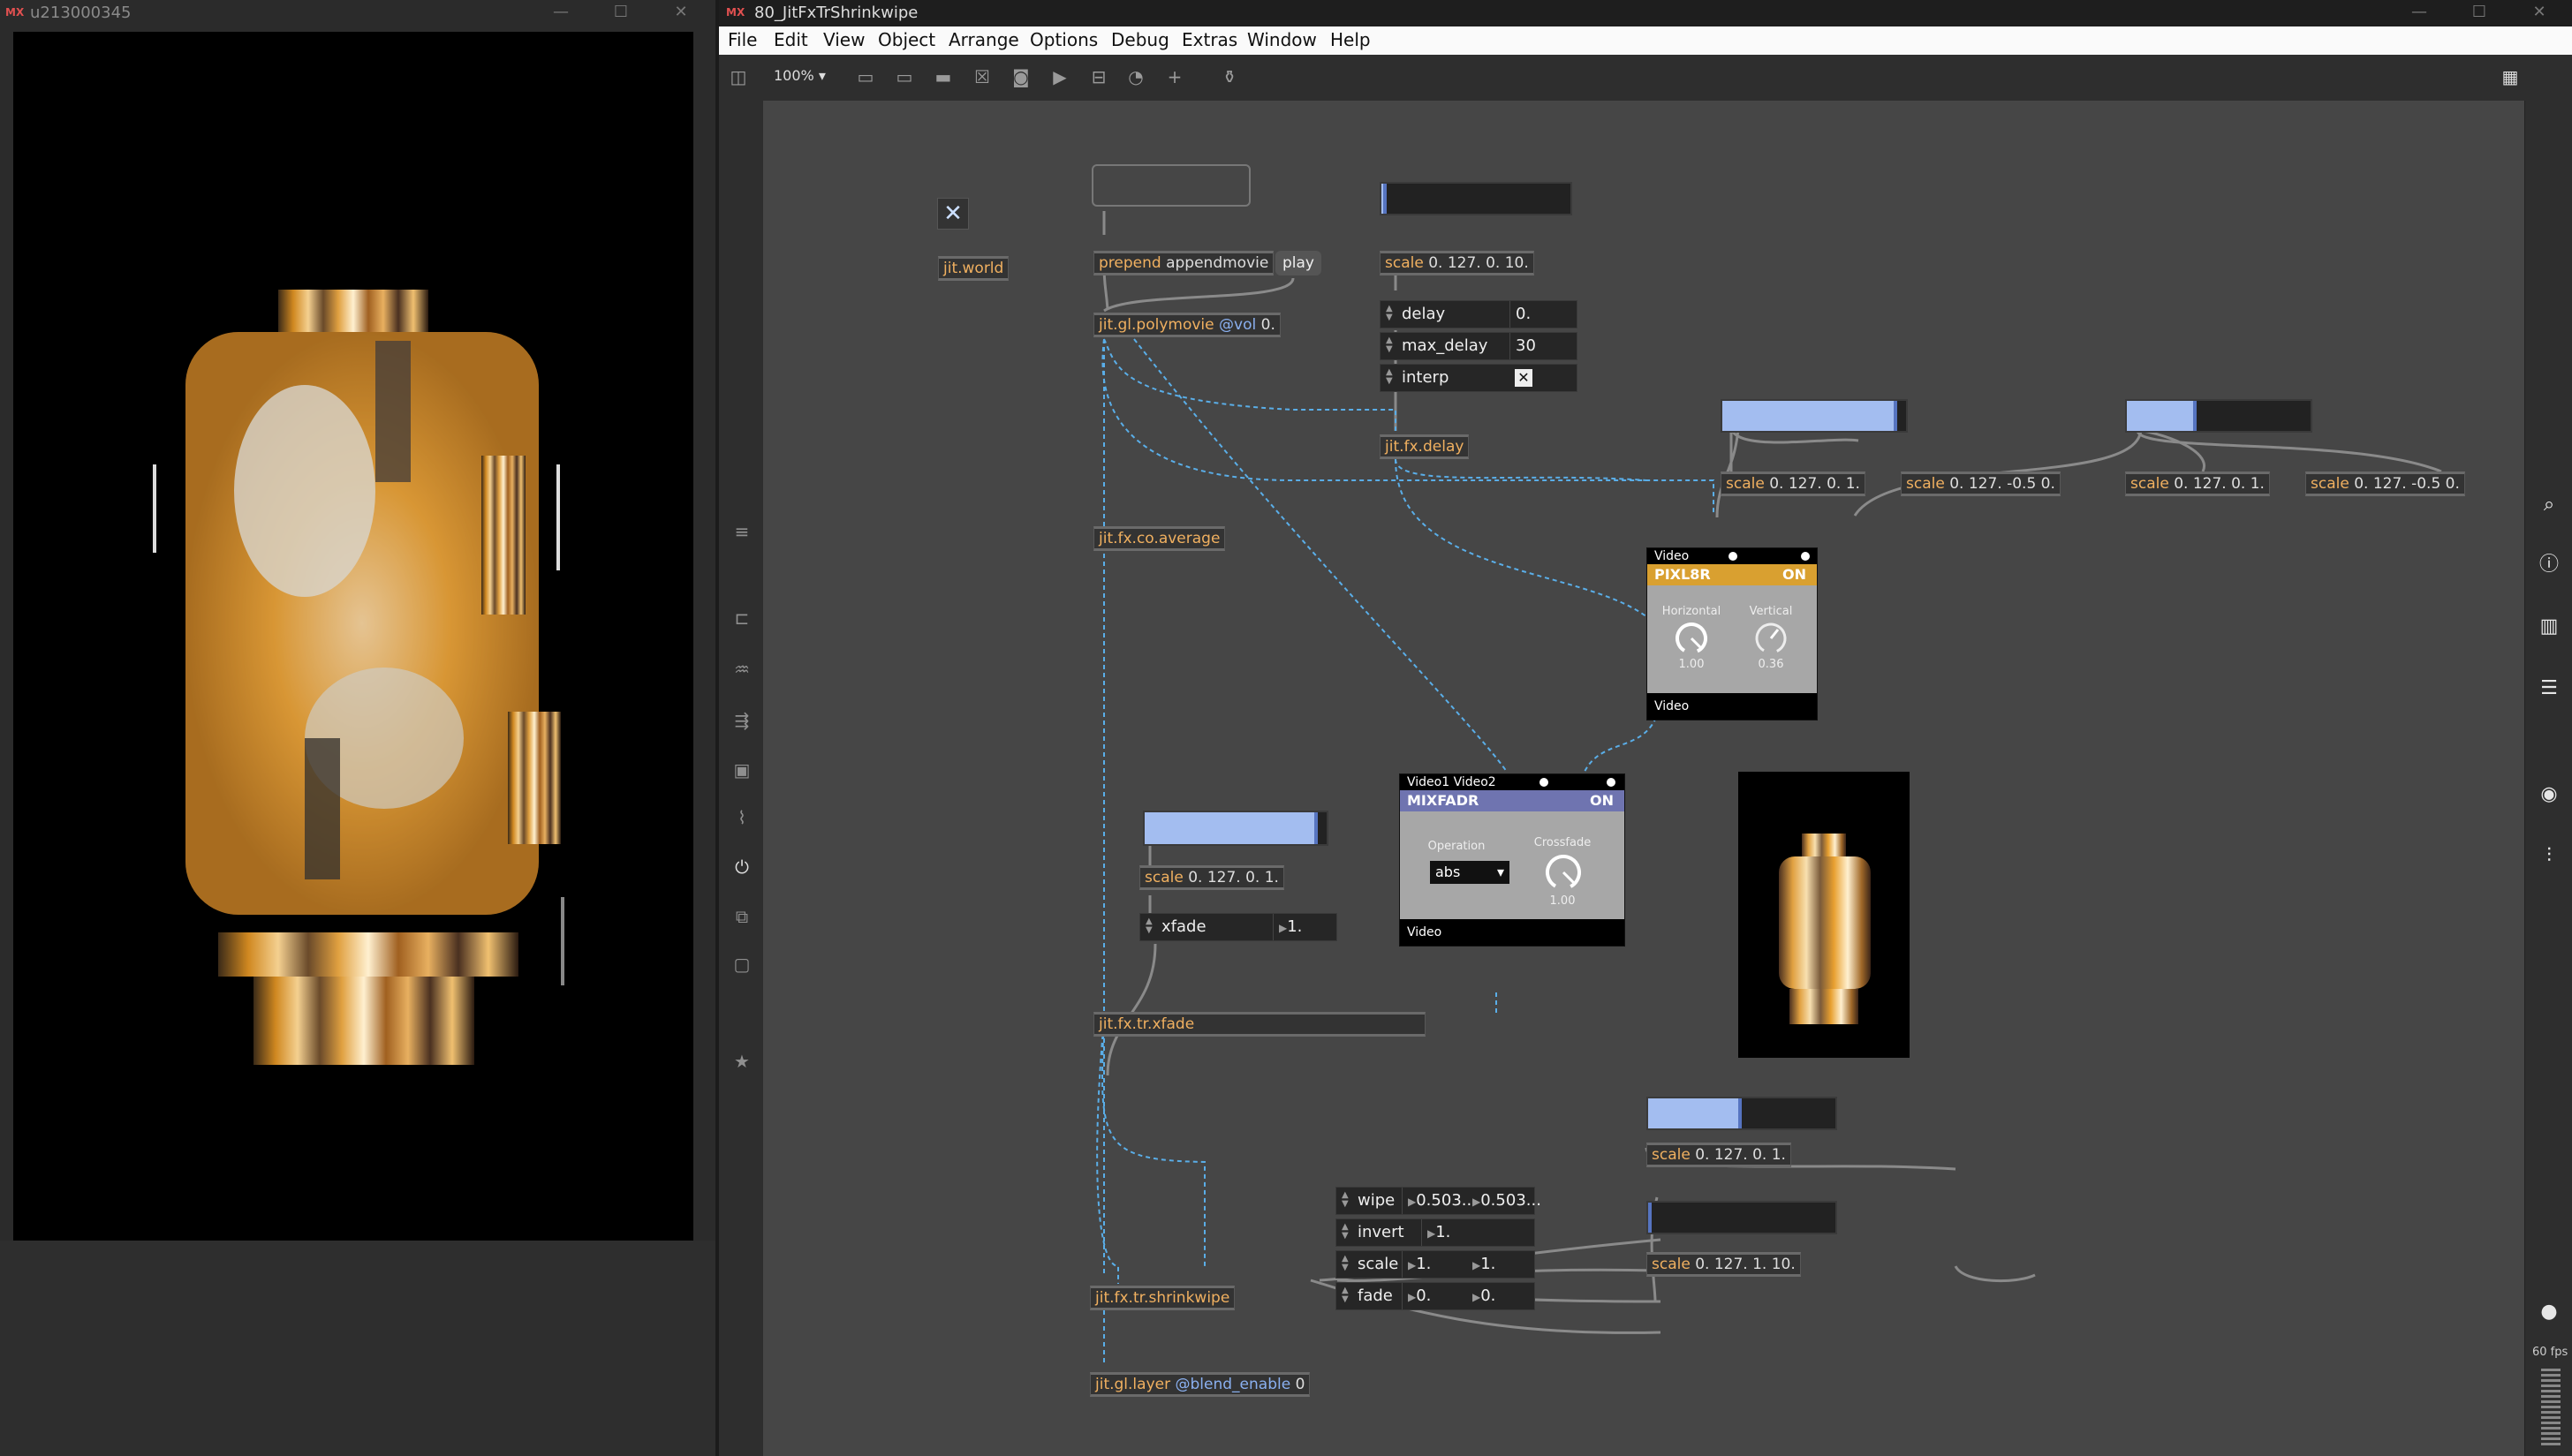  Describe the element at coordinates (1478, 378) in the screenshot. I see `attrui-interp: ▲ ▼ interp ✕` at that location.